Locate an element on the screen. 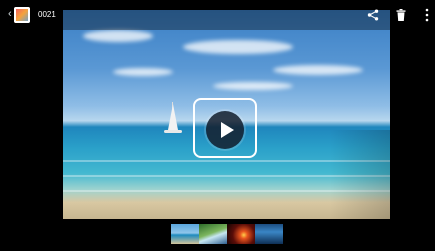 The height and width of the screenshot is (251, 435). media-title: 0021 is located at coordinates (47, 14).